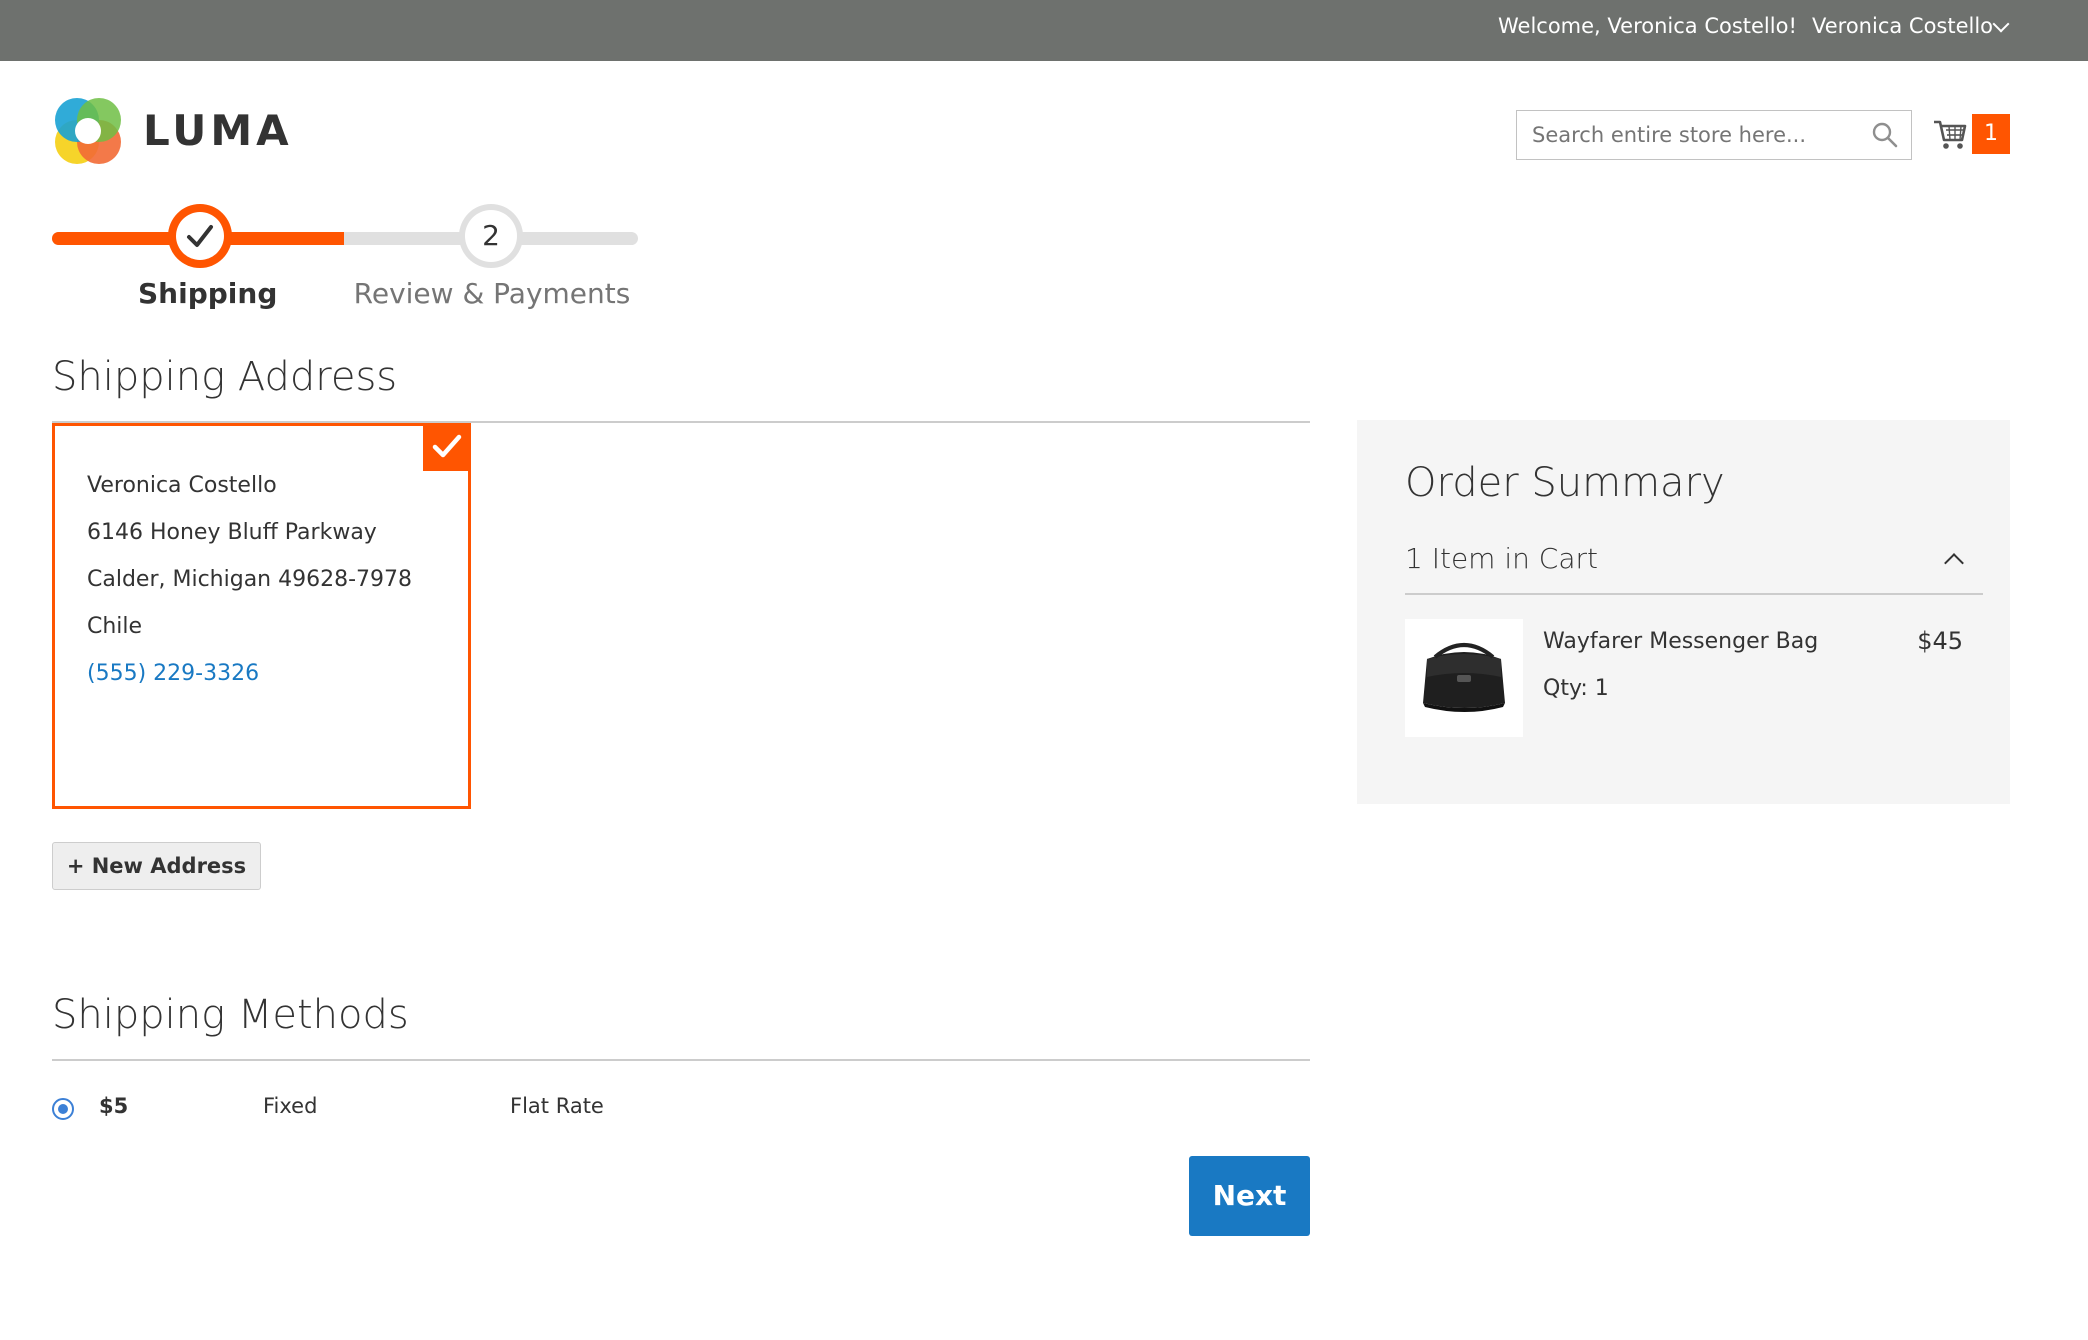 This screenshot has width=2088, height=1340. What do you see at coordinates (249, 673) in the screenshot?
I see `address-phone-link: (555) 229-3326` at bounding box center [249, 673].